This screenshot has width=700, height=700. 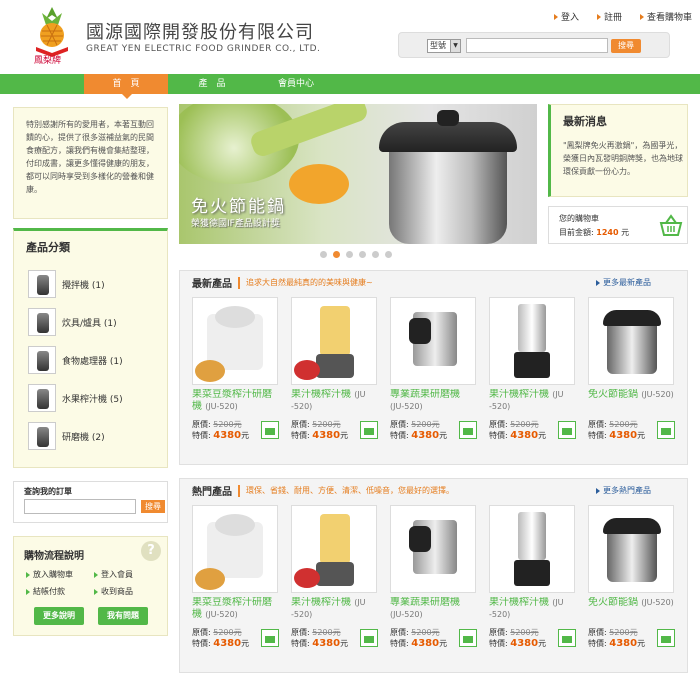 What do you see at coordinates (623, 490) in the screenshot?
I see `more-hot-link: 更多熱門產品` at bounding box center [623, 490].